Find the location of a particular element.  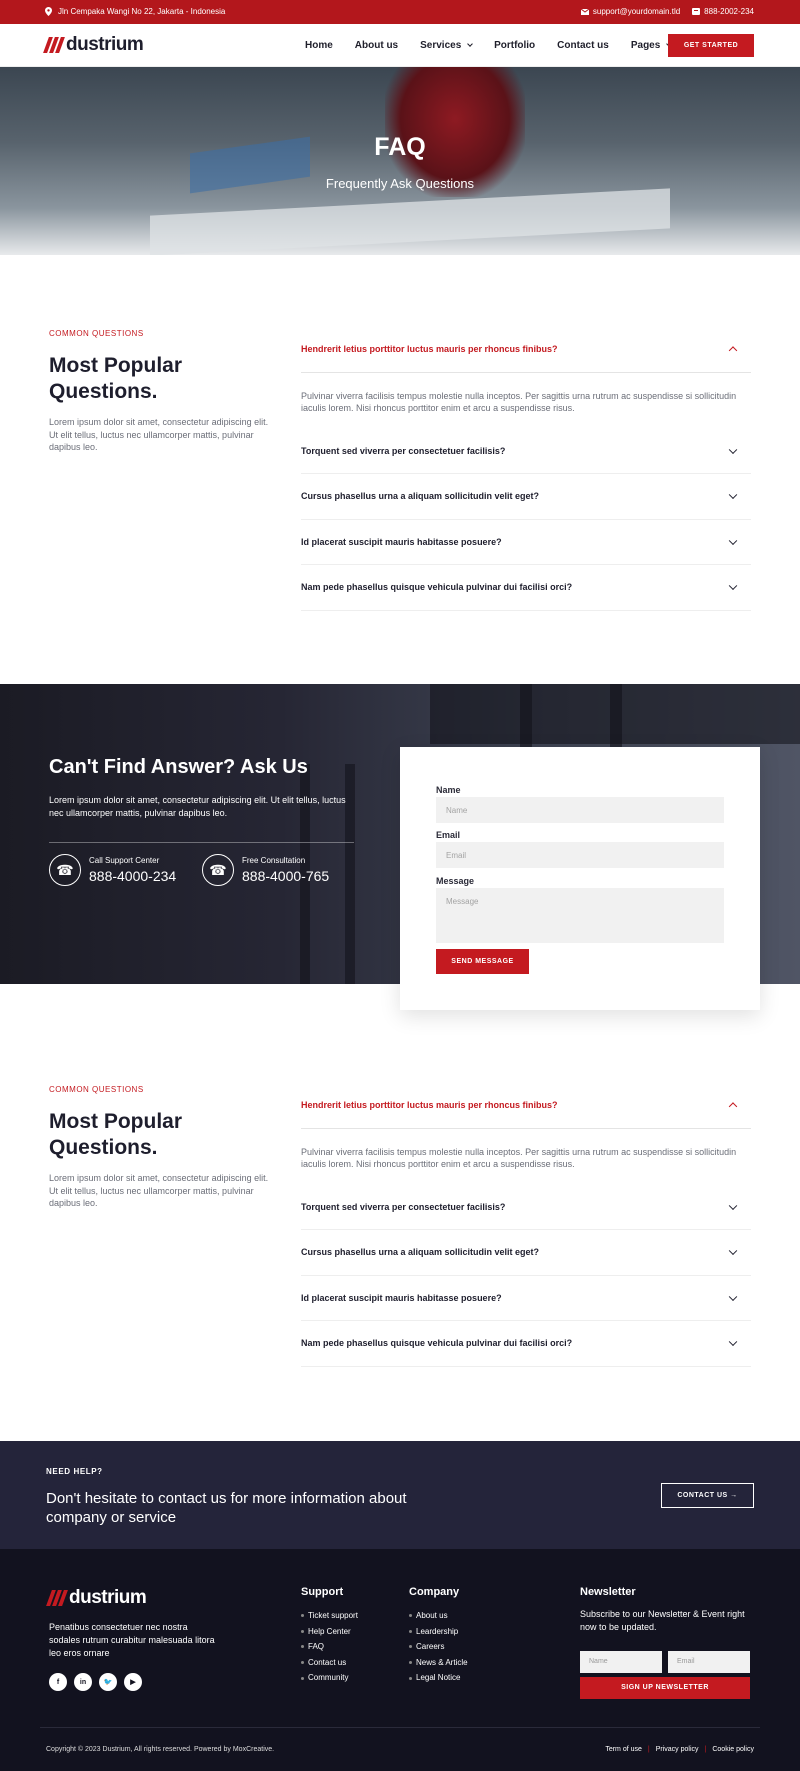

get-started-button: GET STARTED is located at coordinates (711, 45).